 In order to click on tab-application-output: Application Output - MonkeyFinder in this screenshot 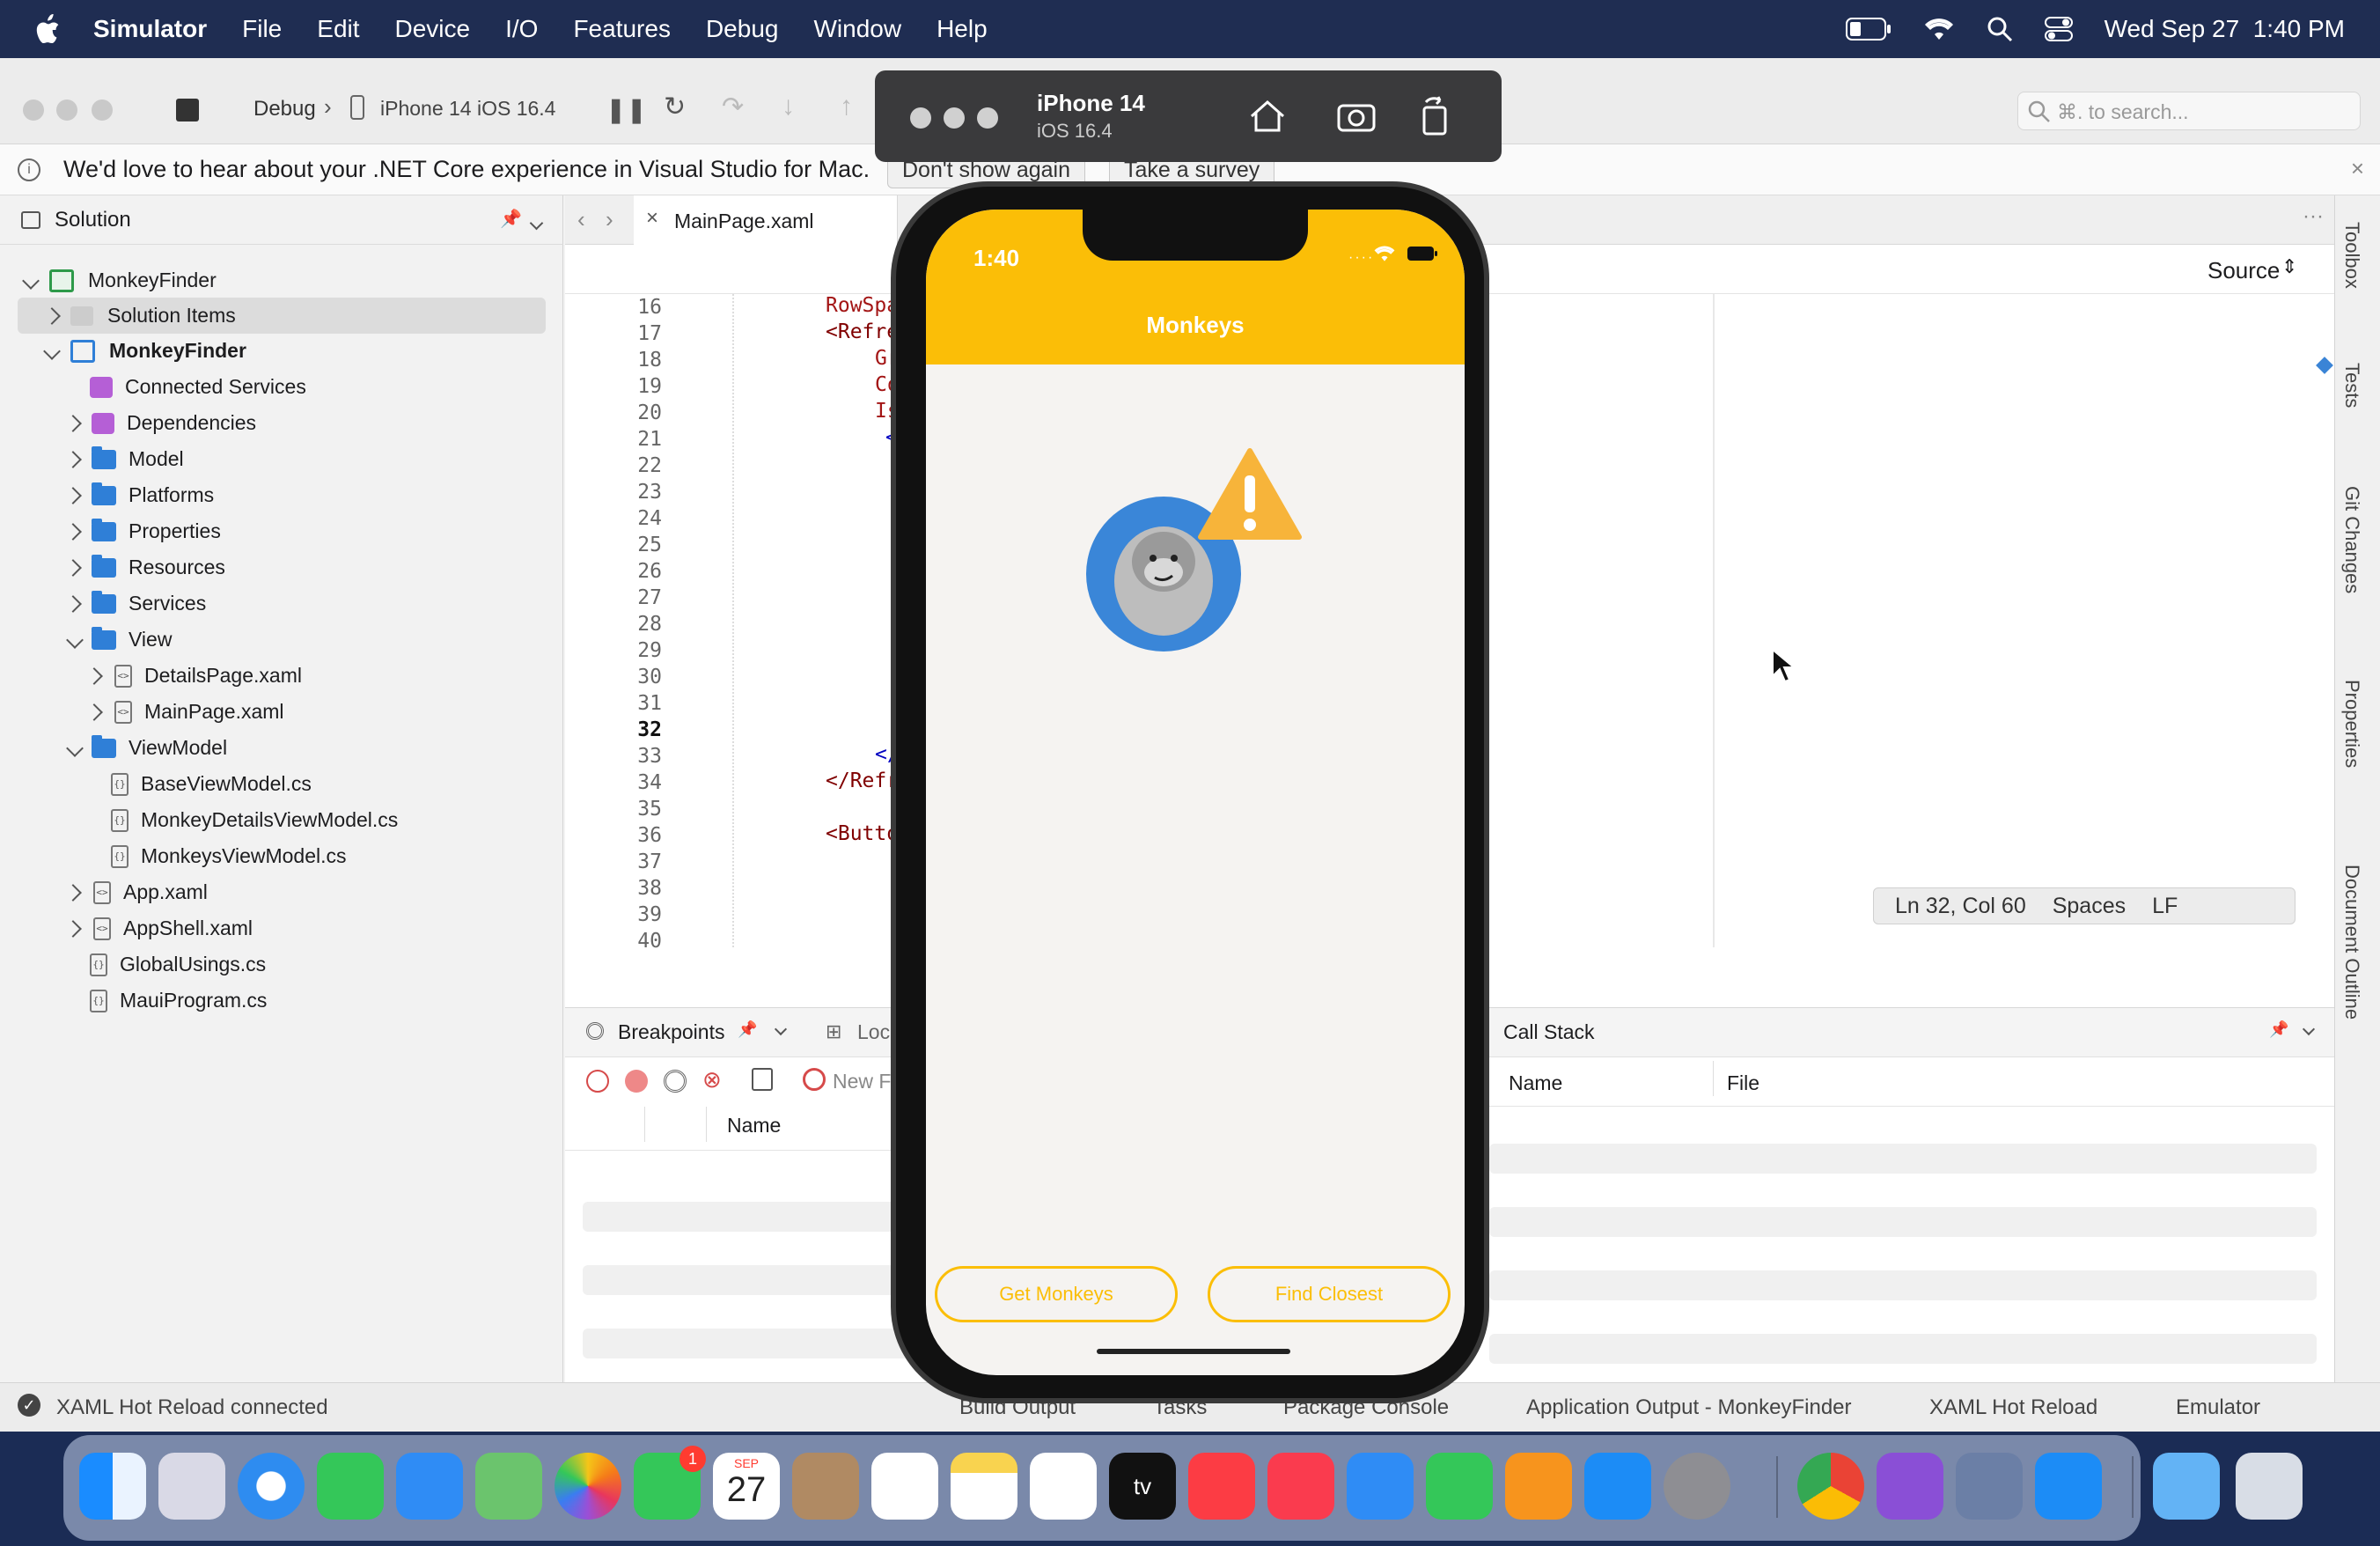, I will do `click(1689, 1407)`.